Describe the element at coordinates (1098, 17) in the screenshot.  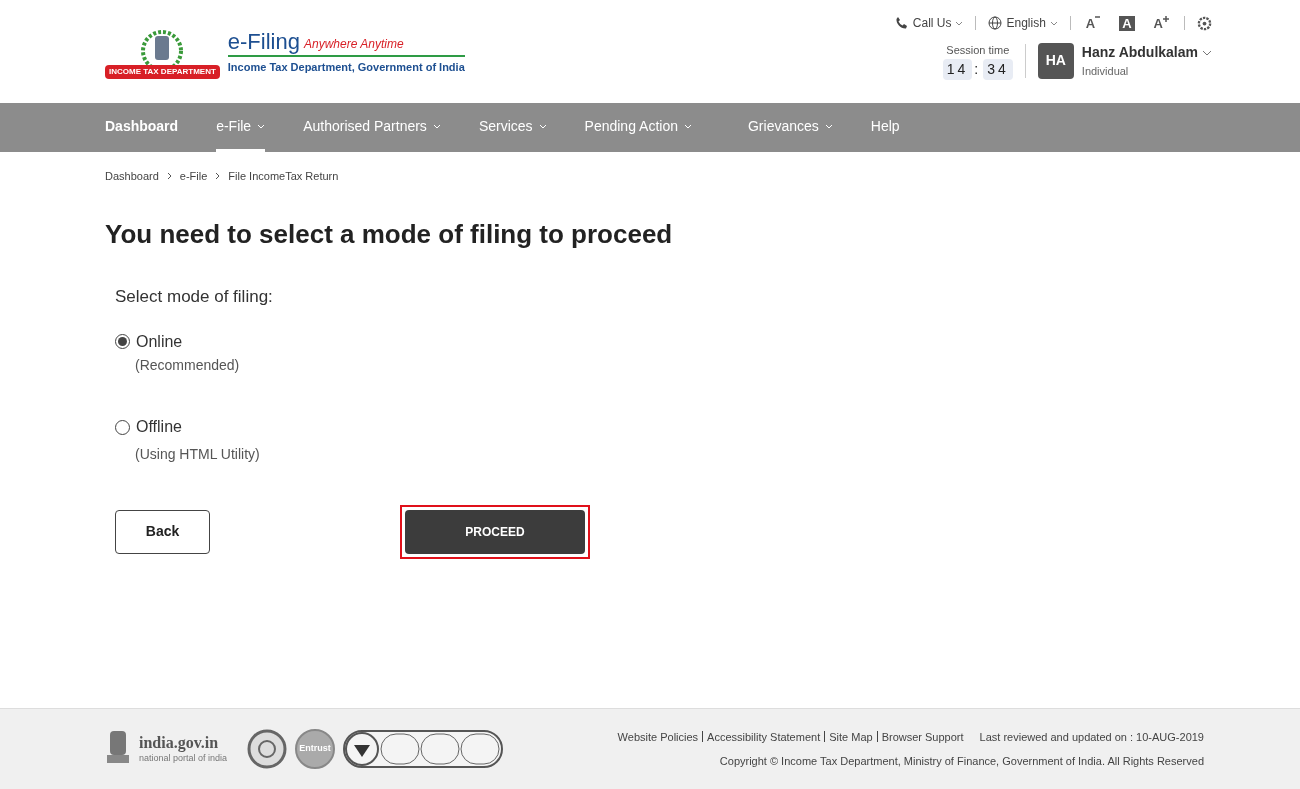
I see `minus-sign-icon` at that location.